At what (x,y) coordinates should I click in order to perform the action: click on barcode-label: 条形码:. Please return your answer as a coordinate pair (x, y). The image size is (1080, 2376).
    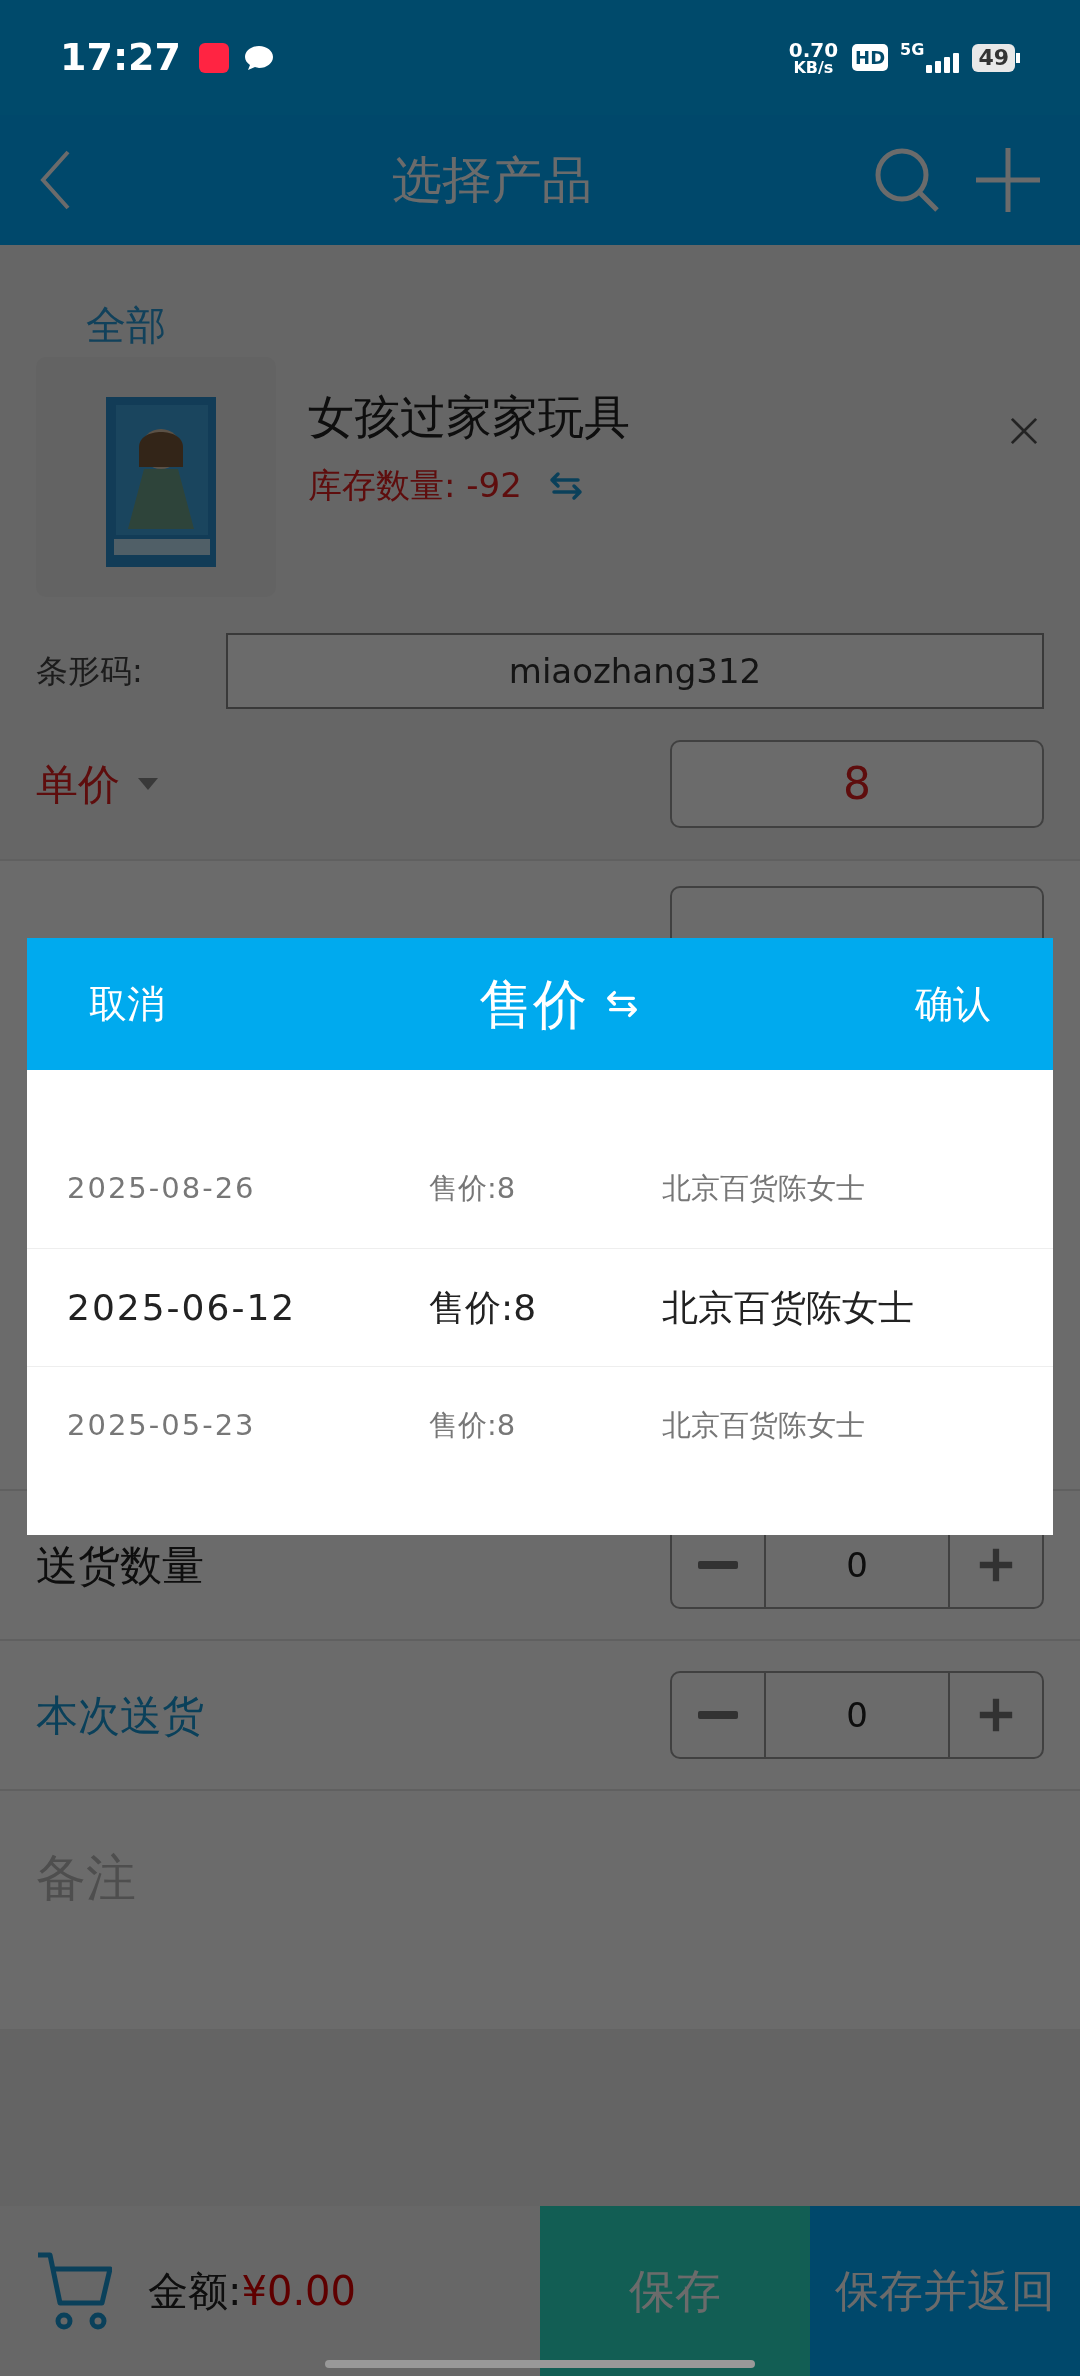
    Looking at the image, I should click on (90, 671).